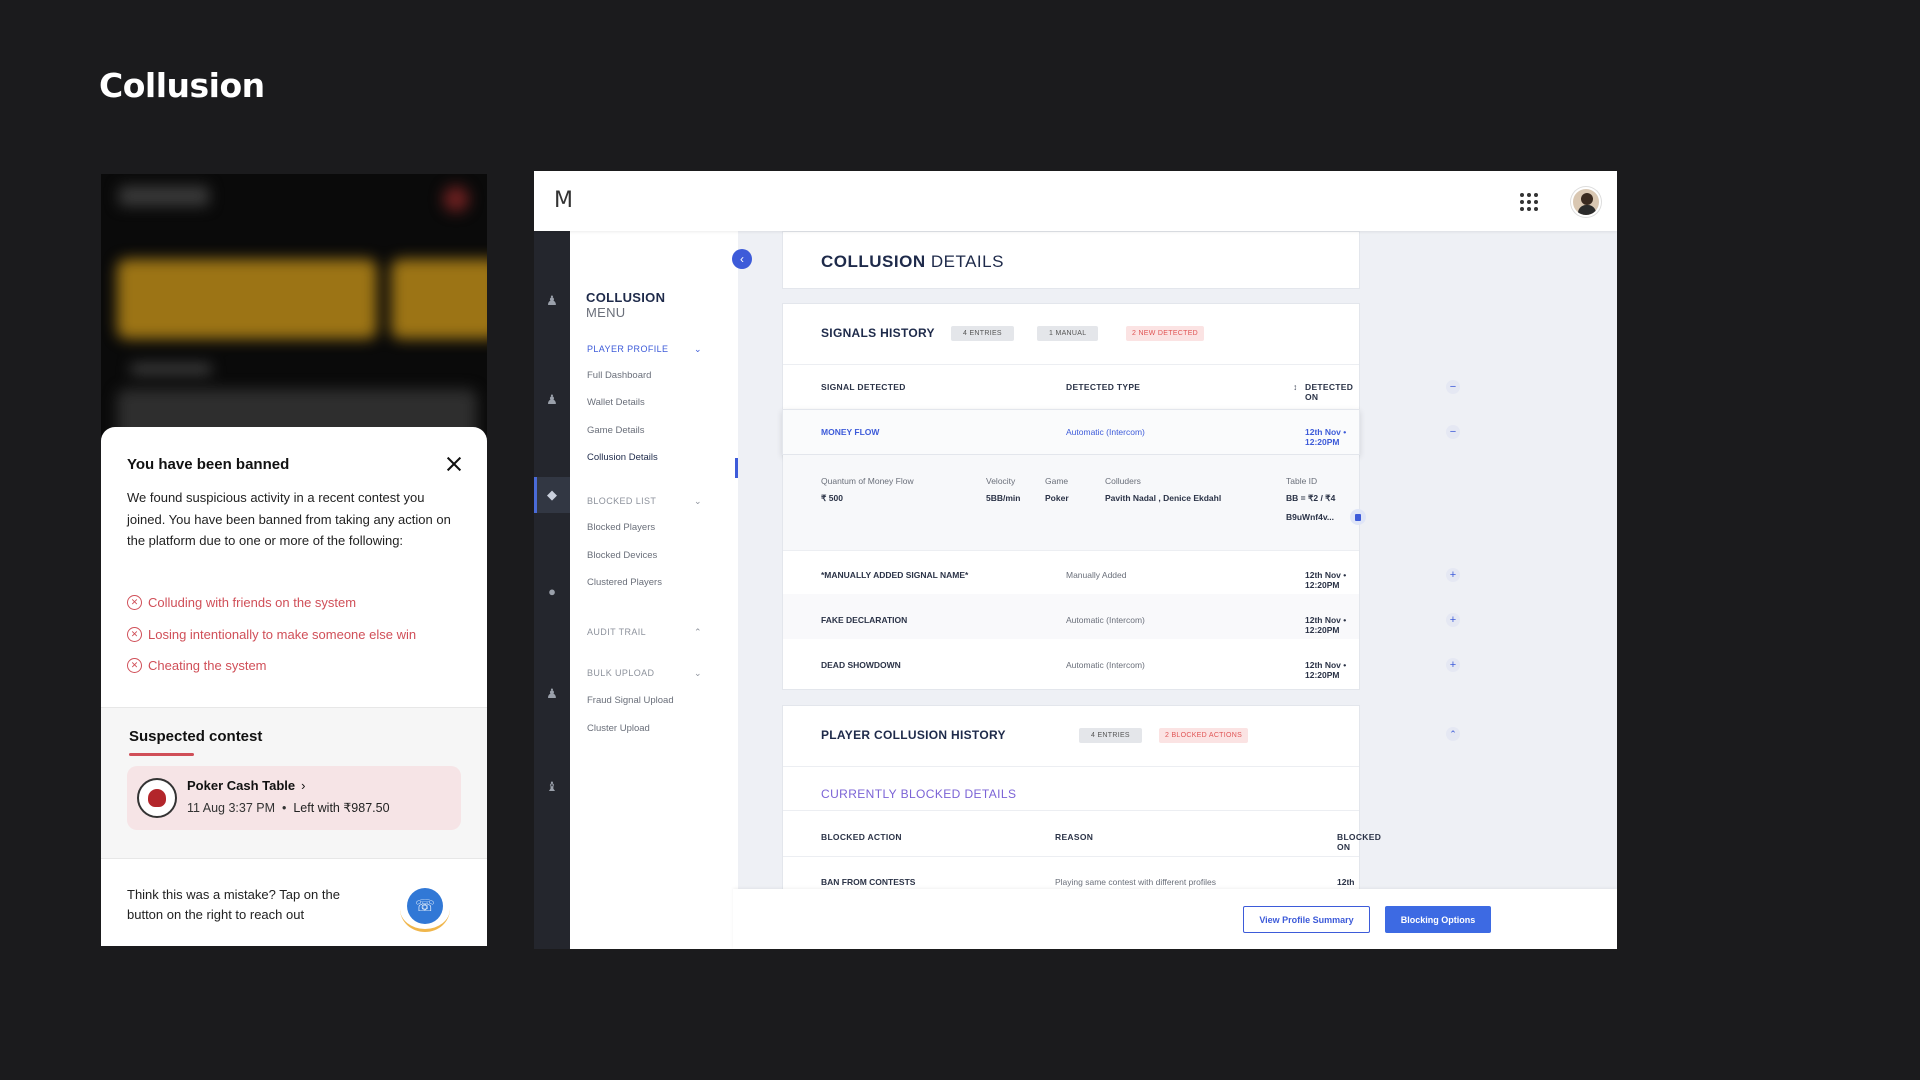 Image resolution: width=1920 pixels, height=1080 pixels. Describe the element at coordinates (912, 261) in the screenshot. I see `page-heading: COLLUSION DETAILS` at that location.